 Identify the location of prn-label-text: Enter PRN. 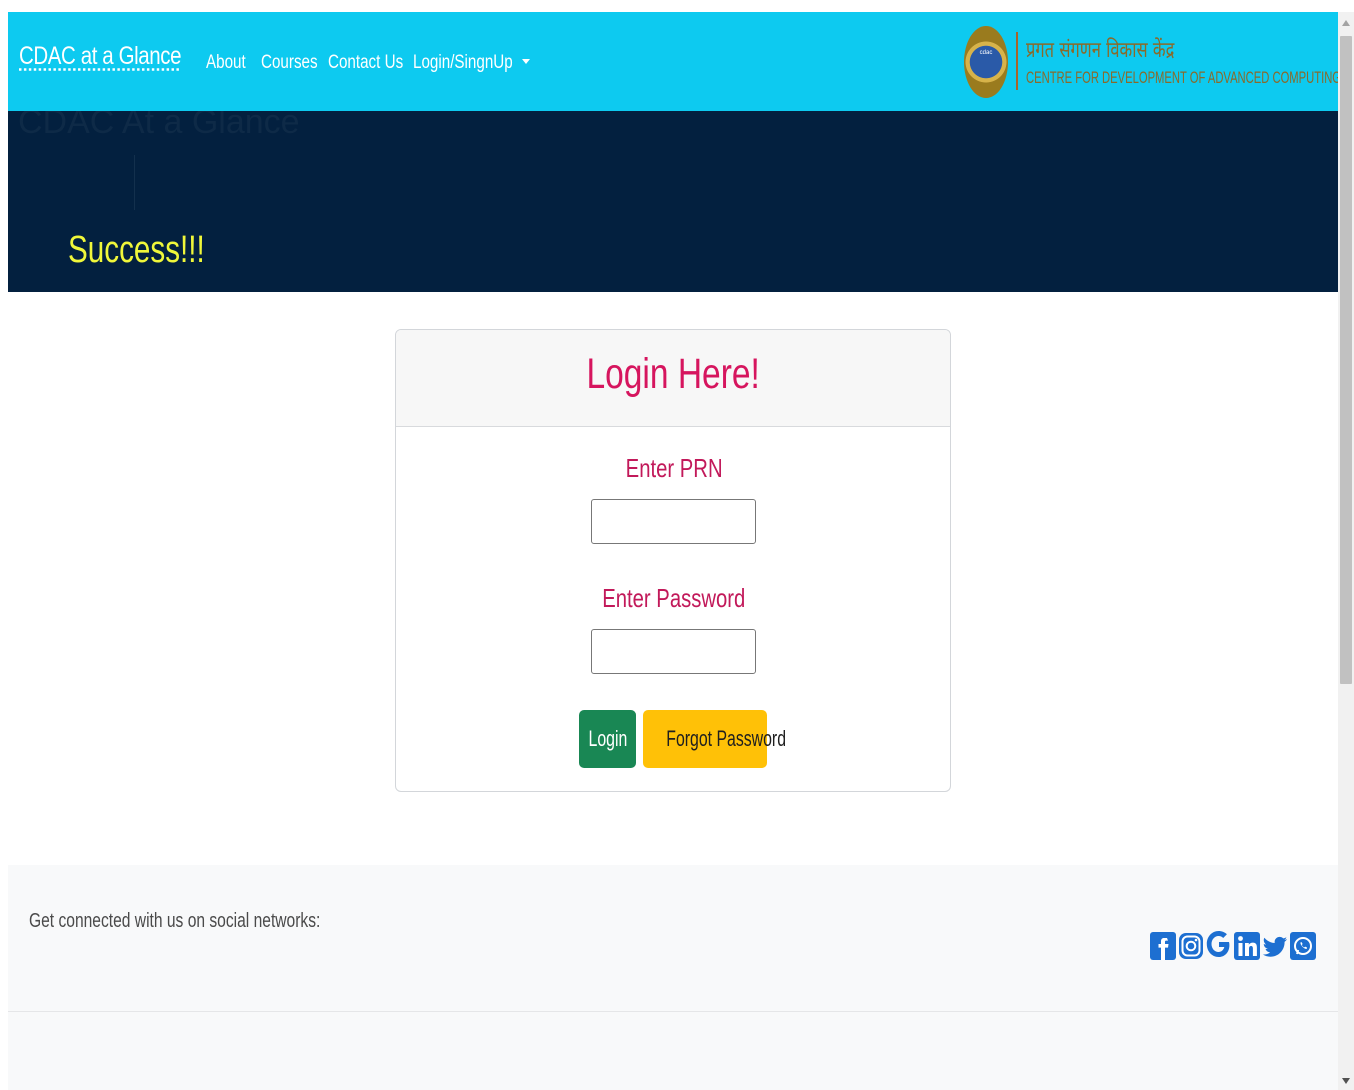
(674, 468).